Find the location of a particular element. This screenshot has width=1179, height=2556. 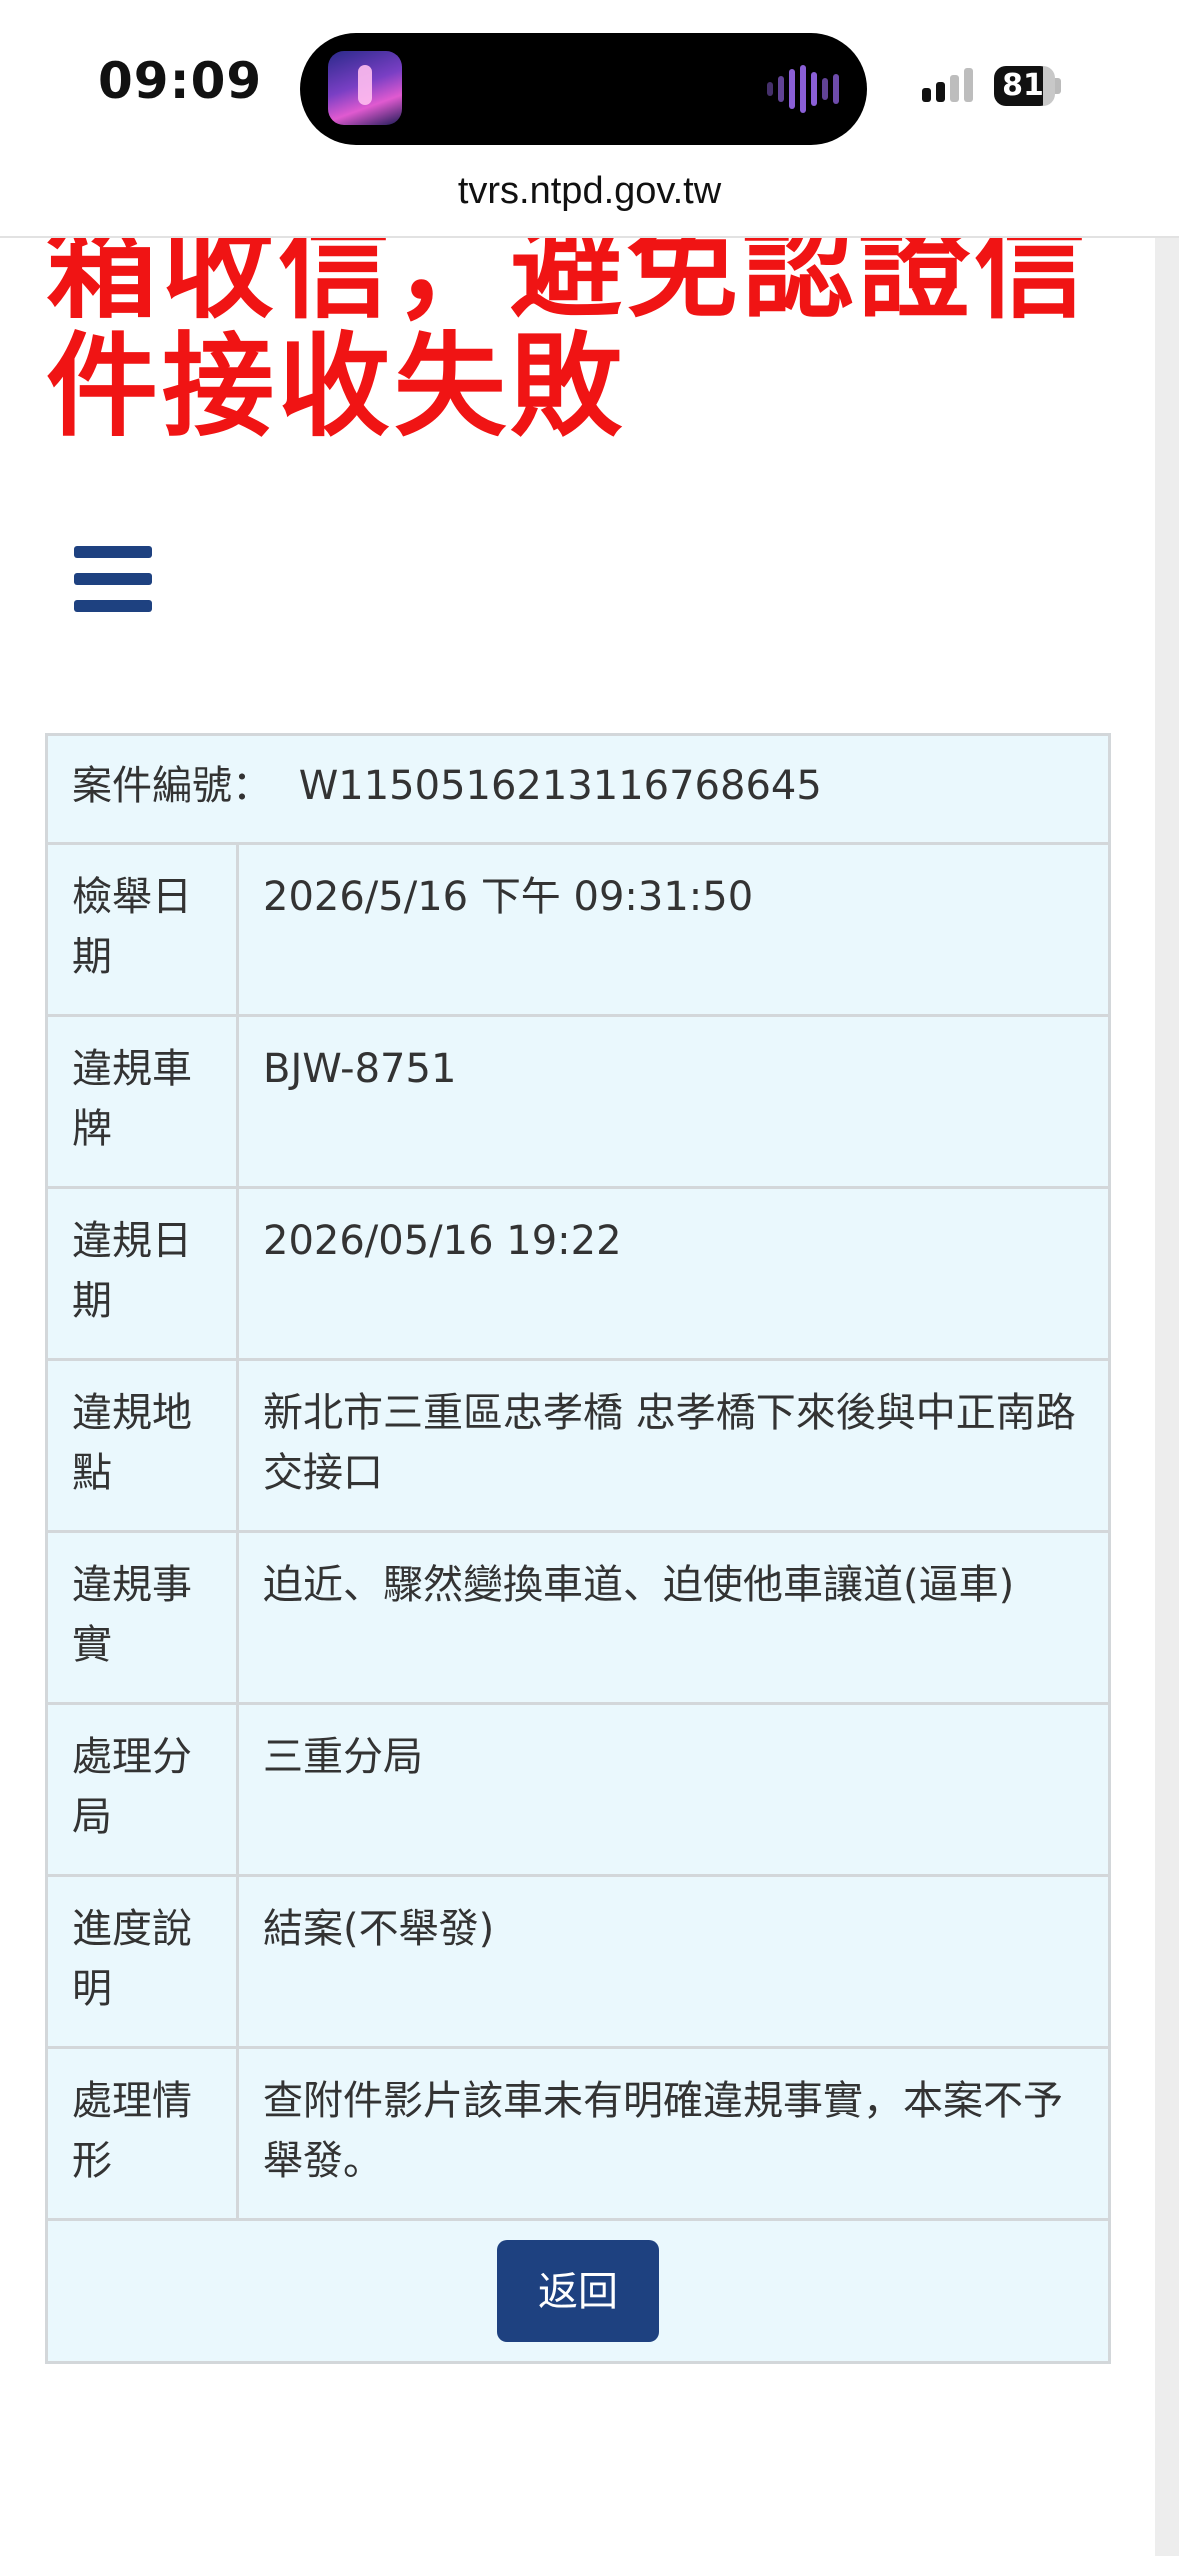

dynamic-island is located at coordinates (583, 89).